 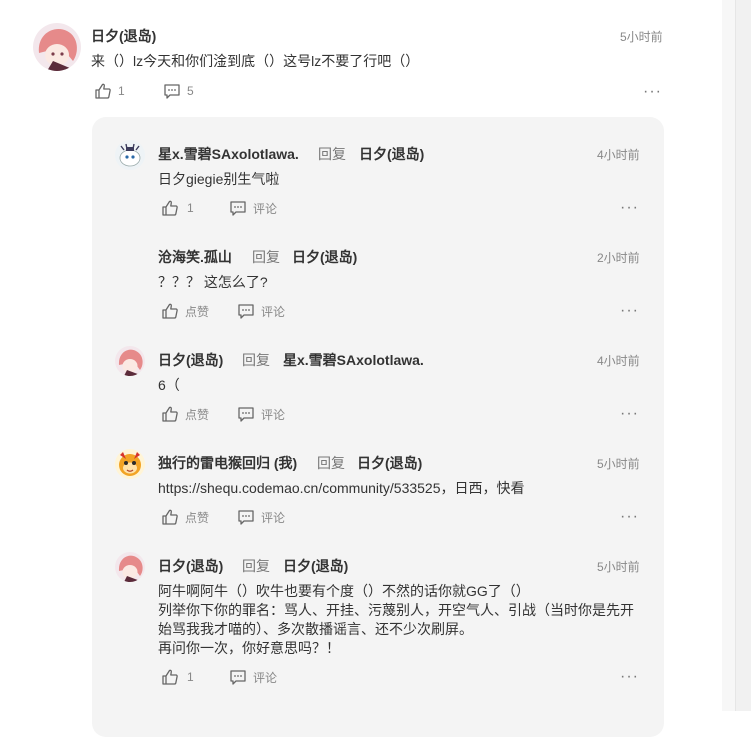 I want to click on like-count: 1, so click(x=121, y=91).